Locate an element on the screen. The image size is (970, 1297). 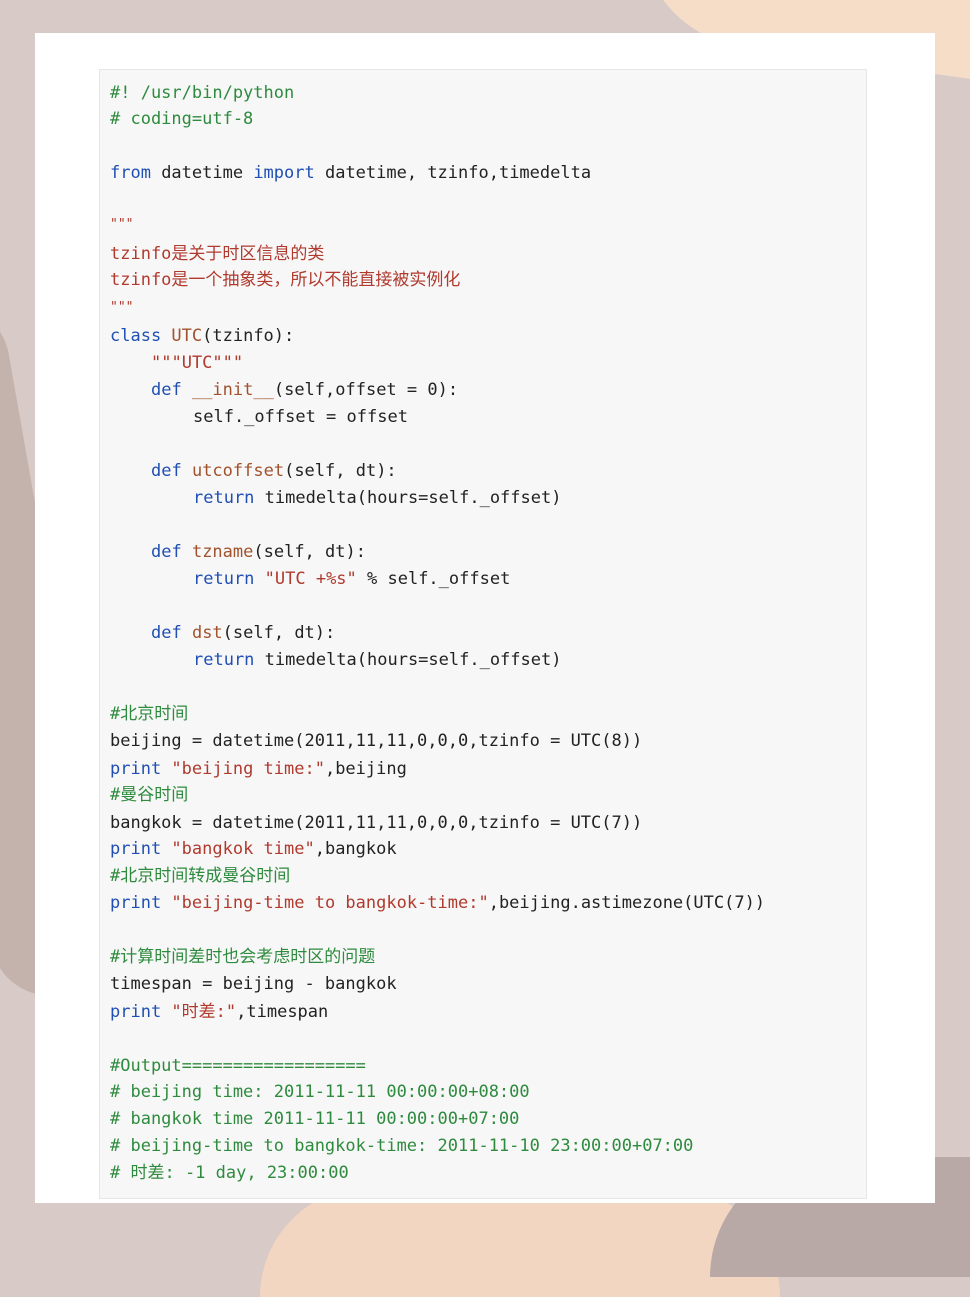
code-line-tzname-return: return "UTC +%s" % self._offset is located at coordinates (351, 579).